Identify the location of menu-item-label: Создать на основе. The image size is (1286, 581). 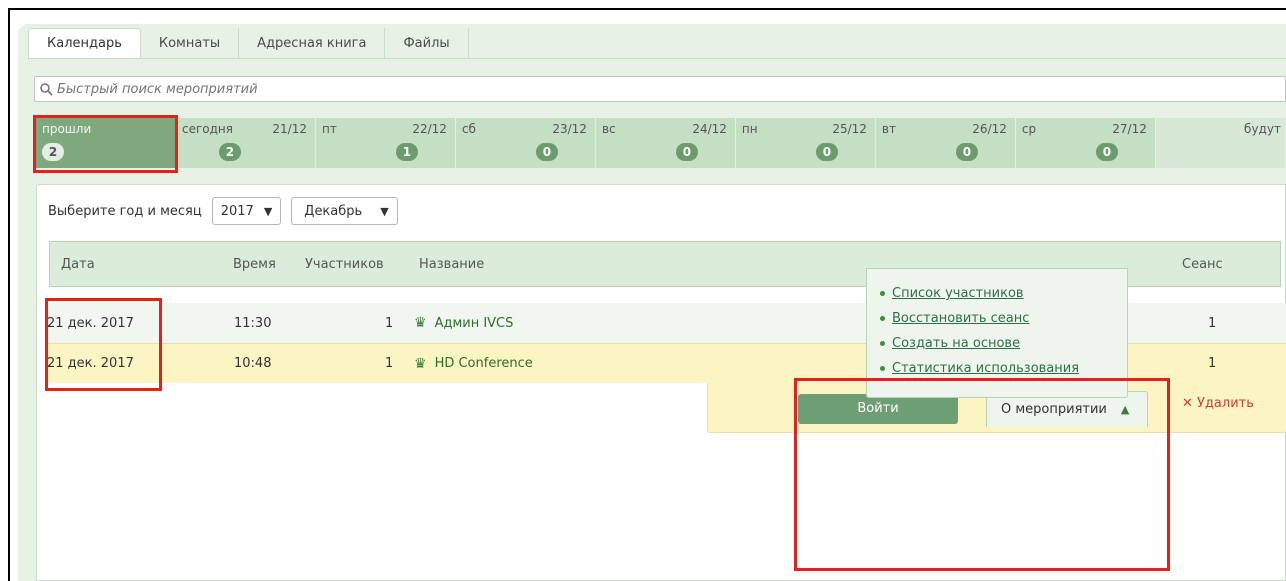
(956, 343).